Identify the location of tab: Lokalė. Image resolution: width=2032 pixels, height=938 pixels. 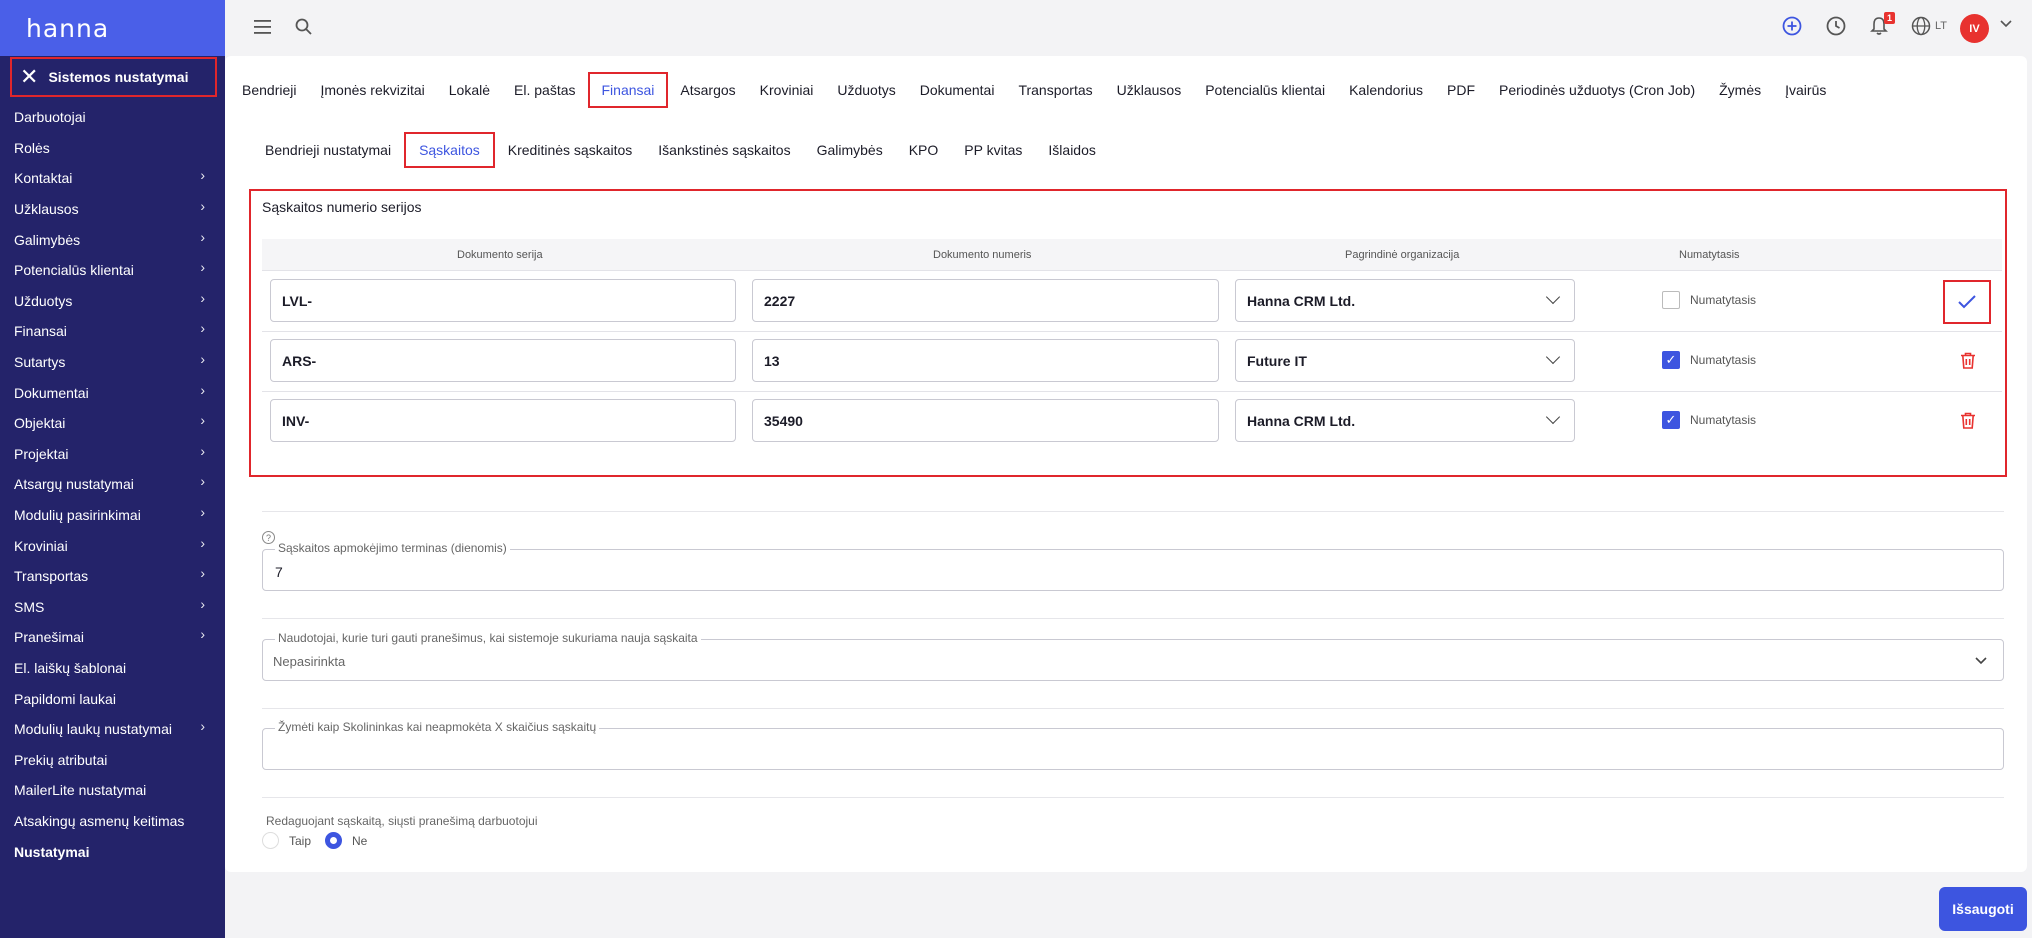
(469, 90).